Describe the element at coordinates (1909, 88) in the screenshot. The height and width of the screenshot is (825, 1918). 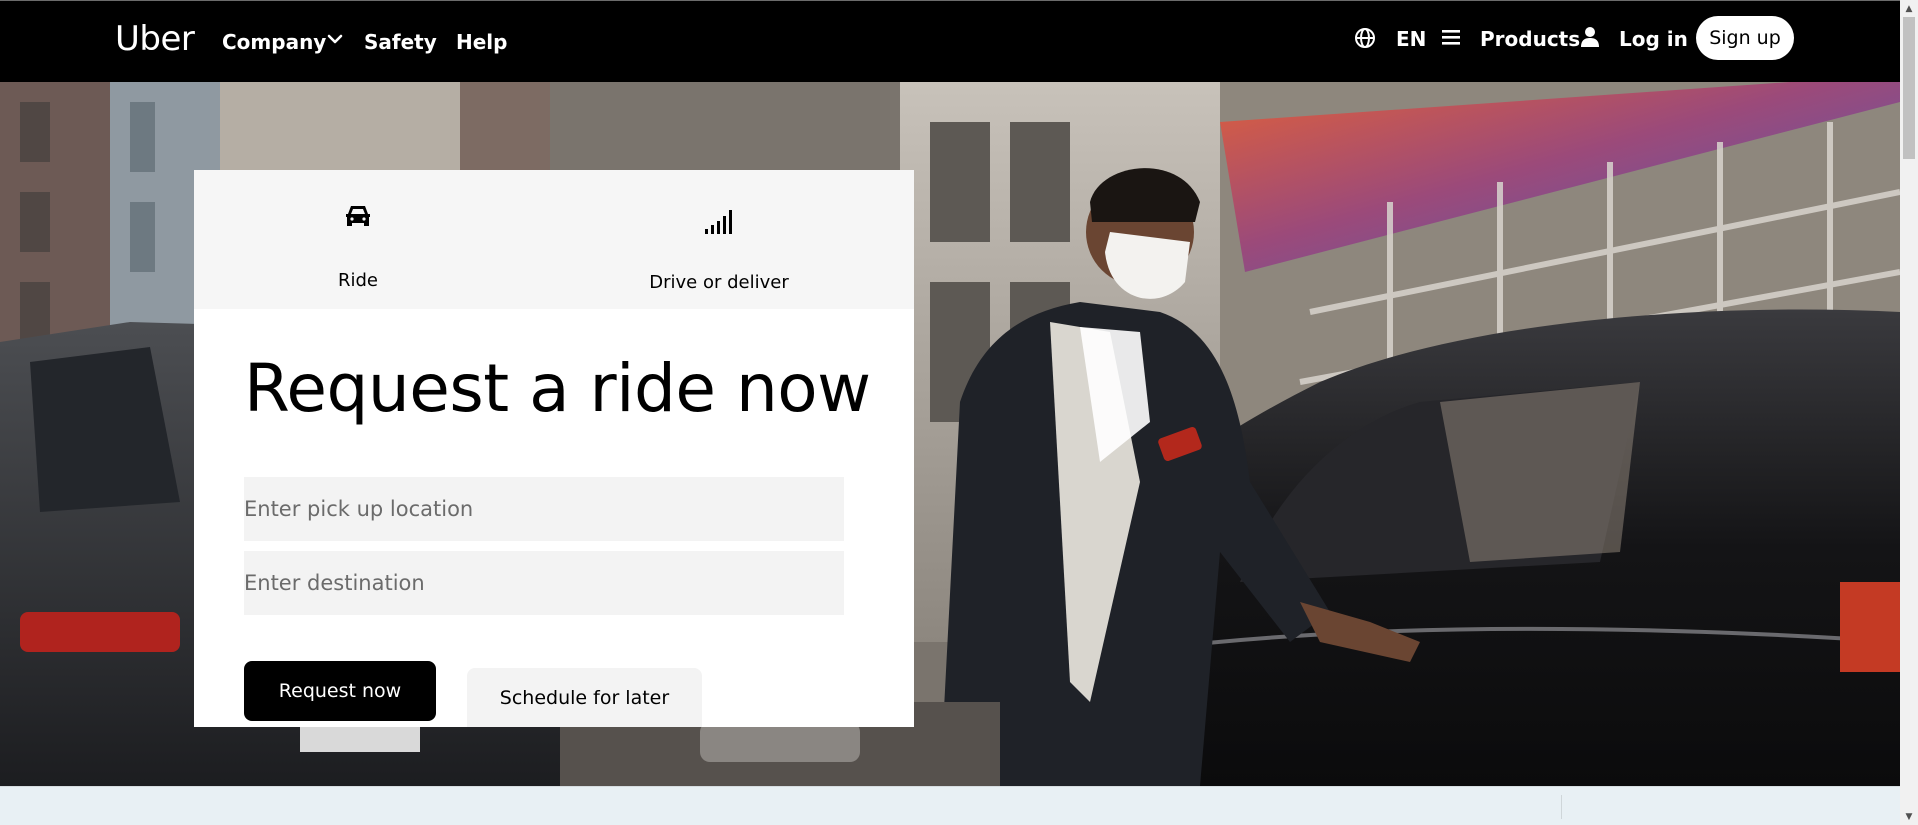
I see `scrollbar-thumb` at that location.